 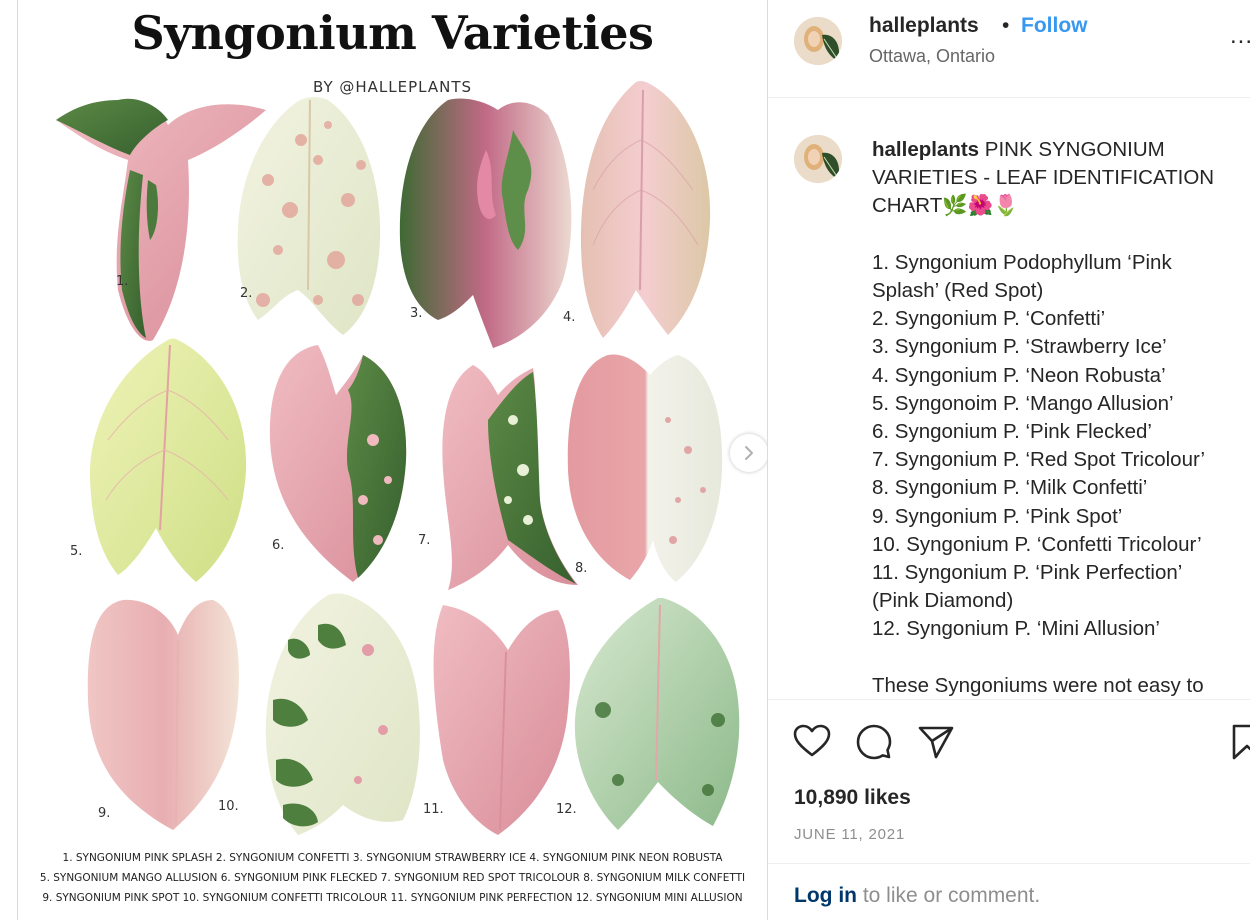 I want to click on leaf-6-pink-flecked, so click(x=338, y=463).